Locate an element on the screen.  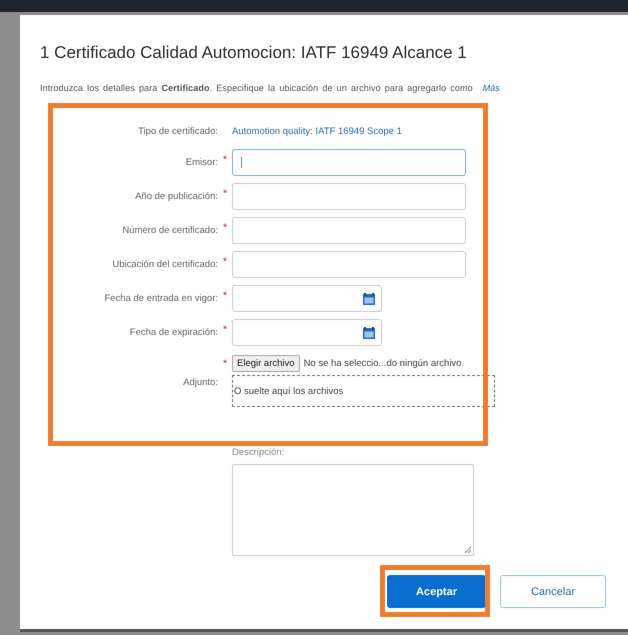
field-label: Emisor: is located at coordinates (201, 162).